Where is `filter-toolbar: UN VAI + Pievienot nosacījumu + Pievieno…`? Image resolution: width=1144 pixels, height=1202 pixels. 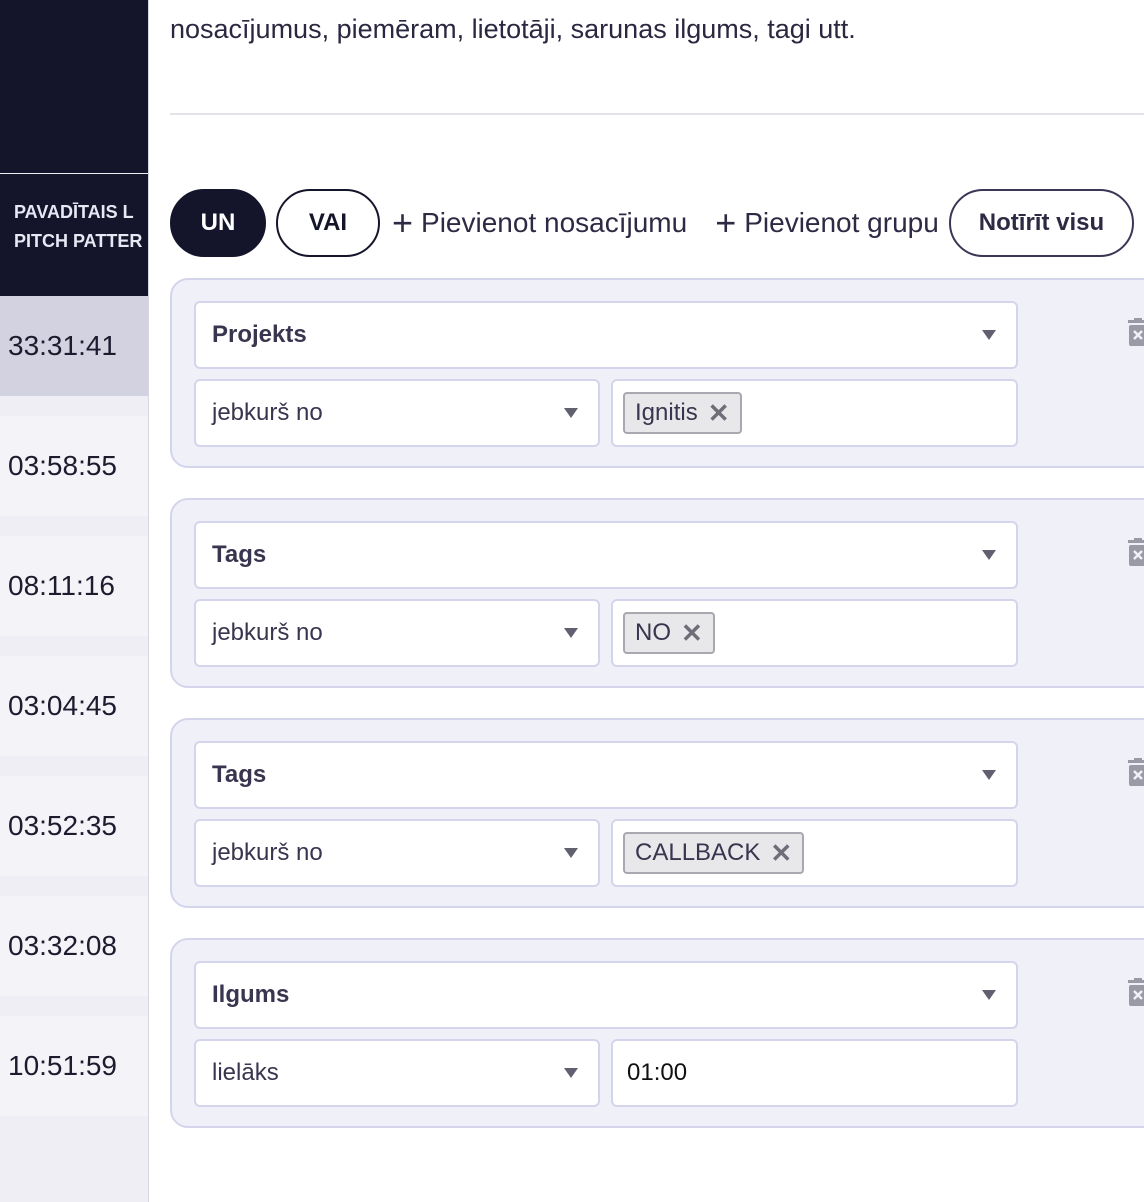
filter-toolbar: UN VAI + Pievienot nosacījumu + Pievieno… is located at coordinates (652, 223).